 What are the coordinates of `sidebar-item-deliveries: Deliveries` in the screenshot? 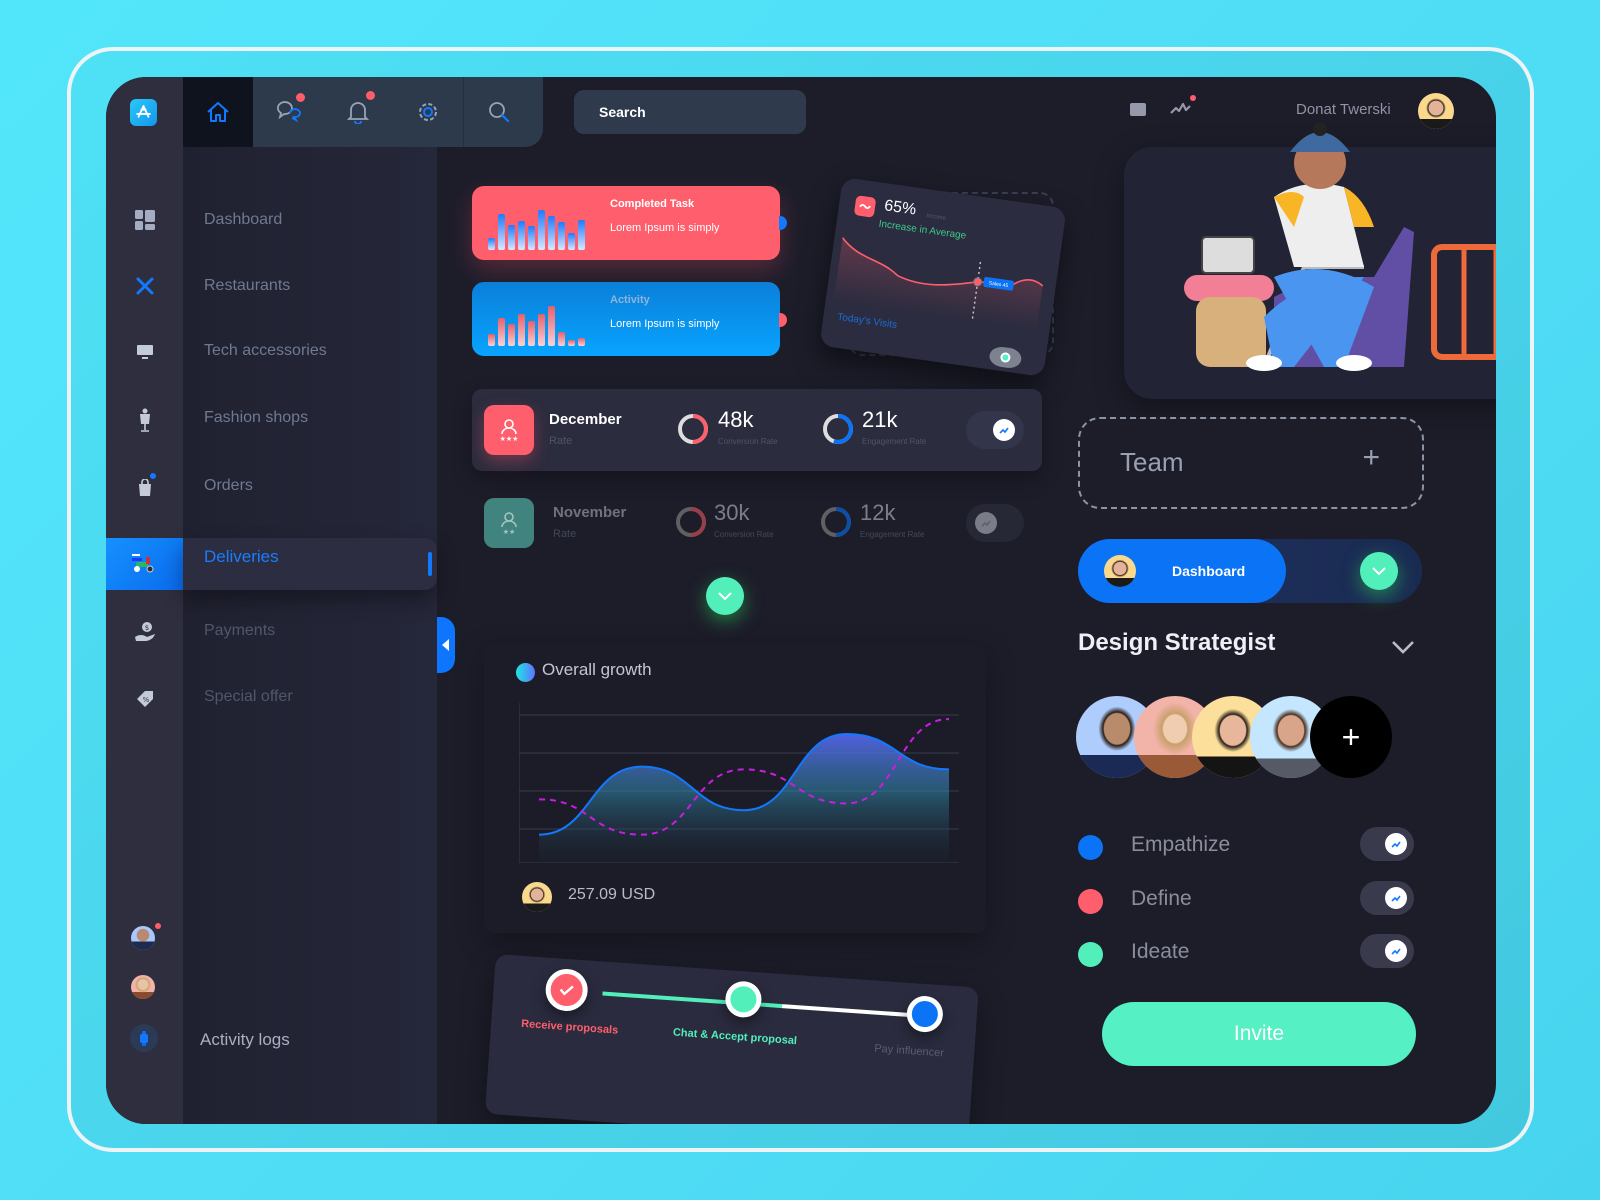 It's located at (241, 557).